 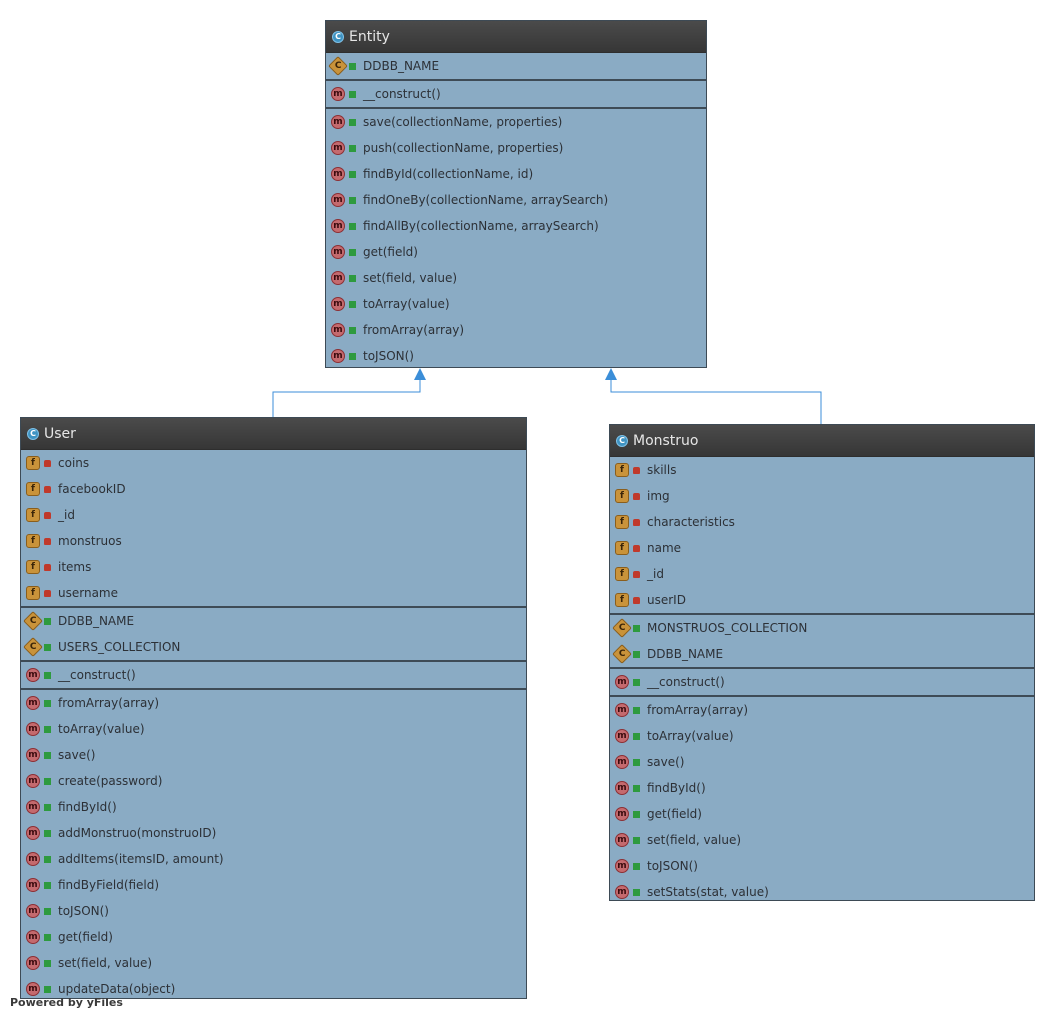 I want to click on constant-row: C USERS_COLLECTION, so click(x=273, y=647).